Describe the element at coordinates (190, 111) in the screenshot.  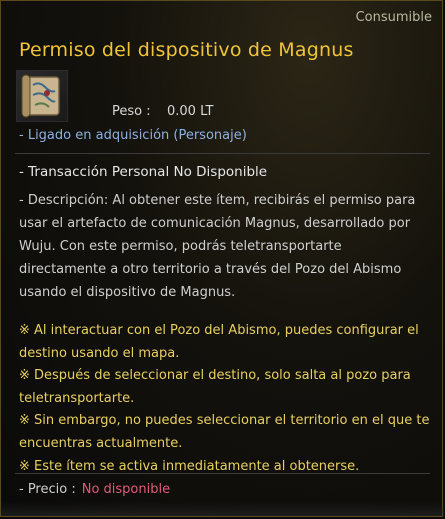
I see `weight-value: 0.00 LT` at that location.